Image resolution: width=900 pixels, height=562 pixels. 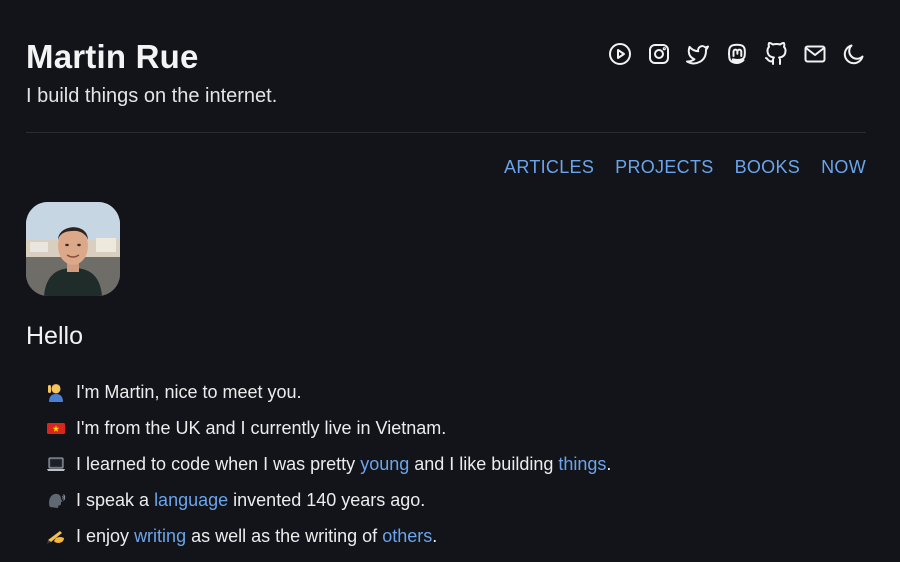 I want to click on site-tagline: I build things on the internet., so click(x=152, y=96).